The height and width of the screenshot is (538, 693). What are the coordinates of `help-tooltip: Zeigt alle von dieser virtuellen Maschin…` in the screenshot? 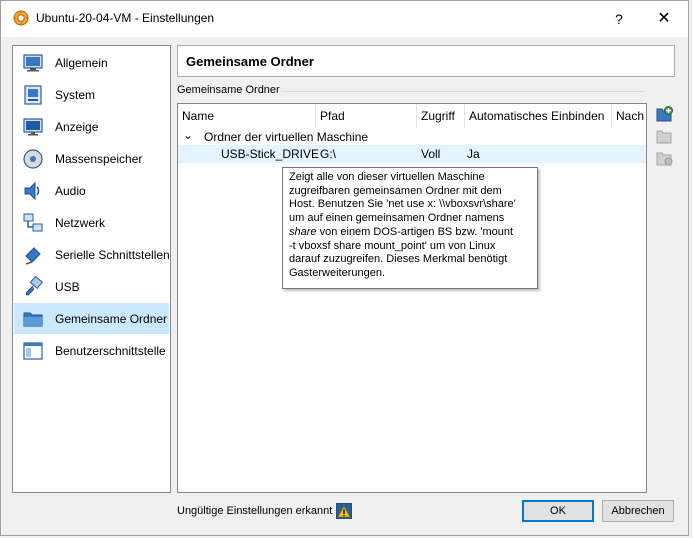 It's located at (410, 228).